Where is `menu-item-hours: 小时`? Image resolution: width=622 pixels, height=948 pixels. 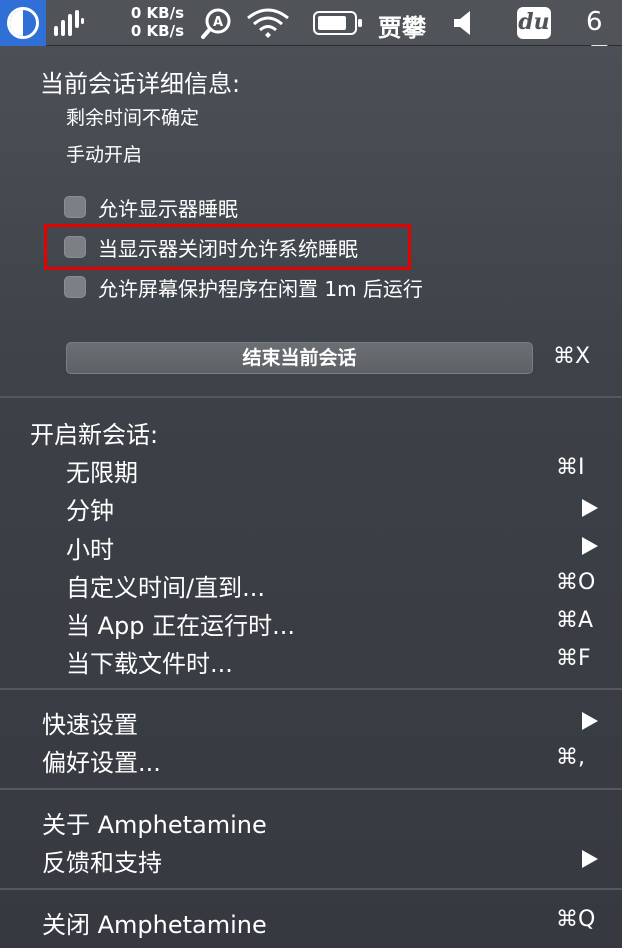
menu-item-hours: 小时 is located at coordinates (90, 547).